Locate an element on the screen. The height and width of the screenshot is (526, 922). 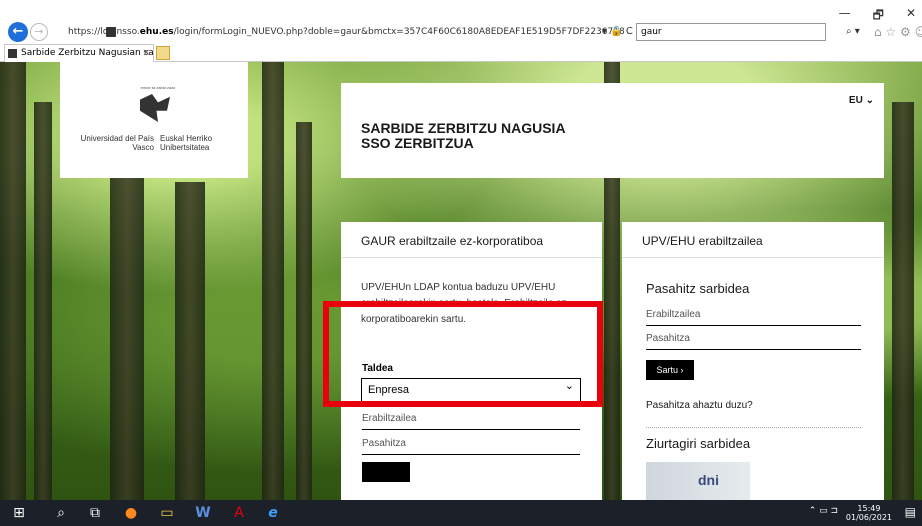
clock-time: 15:49 is located at coordinates (869, 508).